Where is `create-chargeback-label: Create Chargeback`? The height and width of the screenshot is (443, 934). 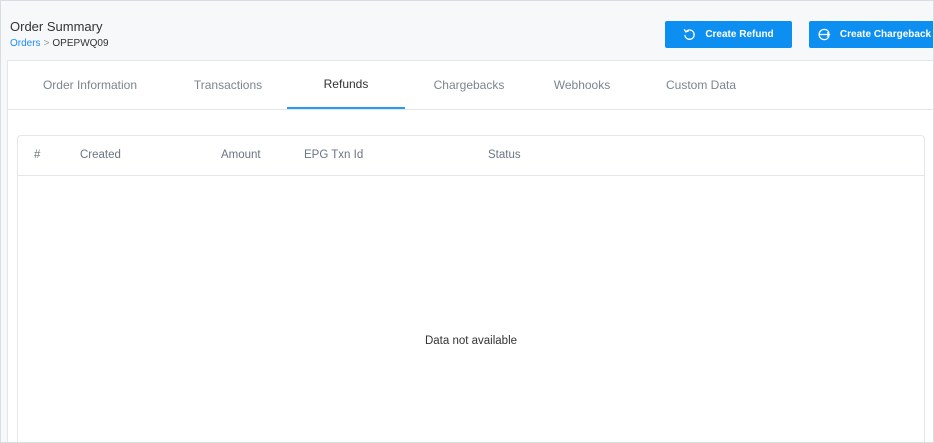 create-chargeback-label: Create Chargeback is located at coordinates (885, 34).